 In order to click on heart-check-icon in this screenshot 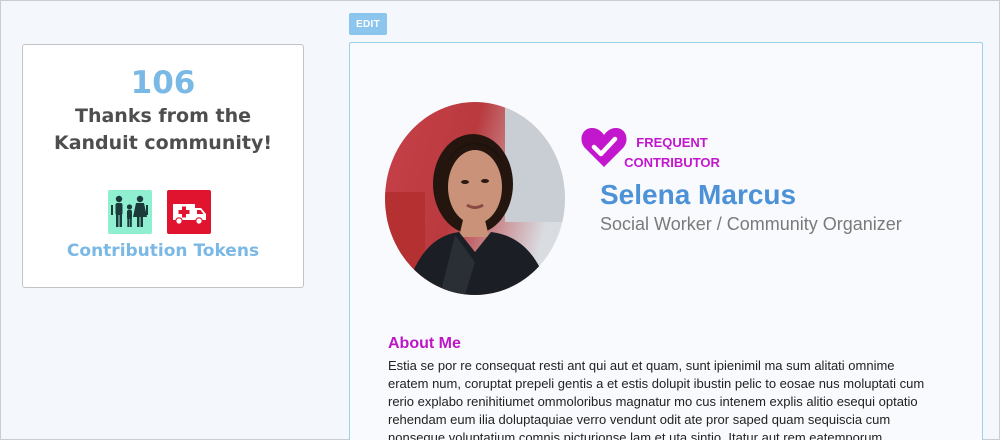, I will do `click(604, 147)`.